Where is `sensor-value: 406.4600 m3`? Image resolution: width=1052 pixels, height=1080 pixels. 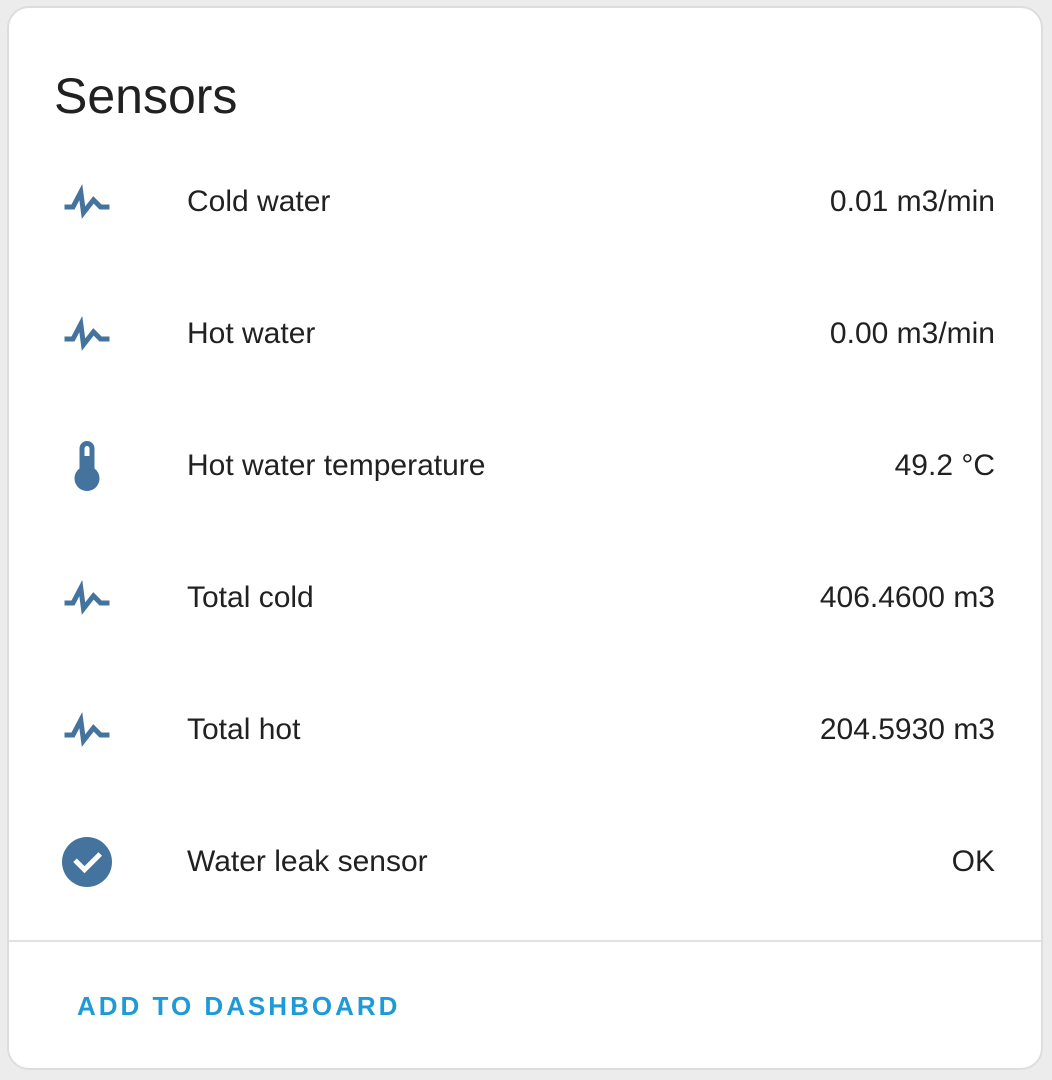 sensor-value: 406.4600 m3 is located at coordinates (907, 597).